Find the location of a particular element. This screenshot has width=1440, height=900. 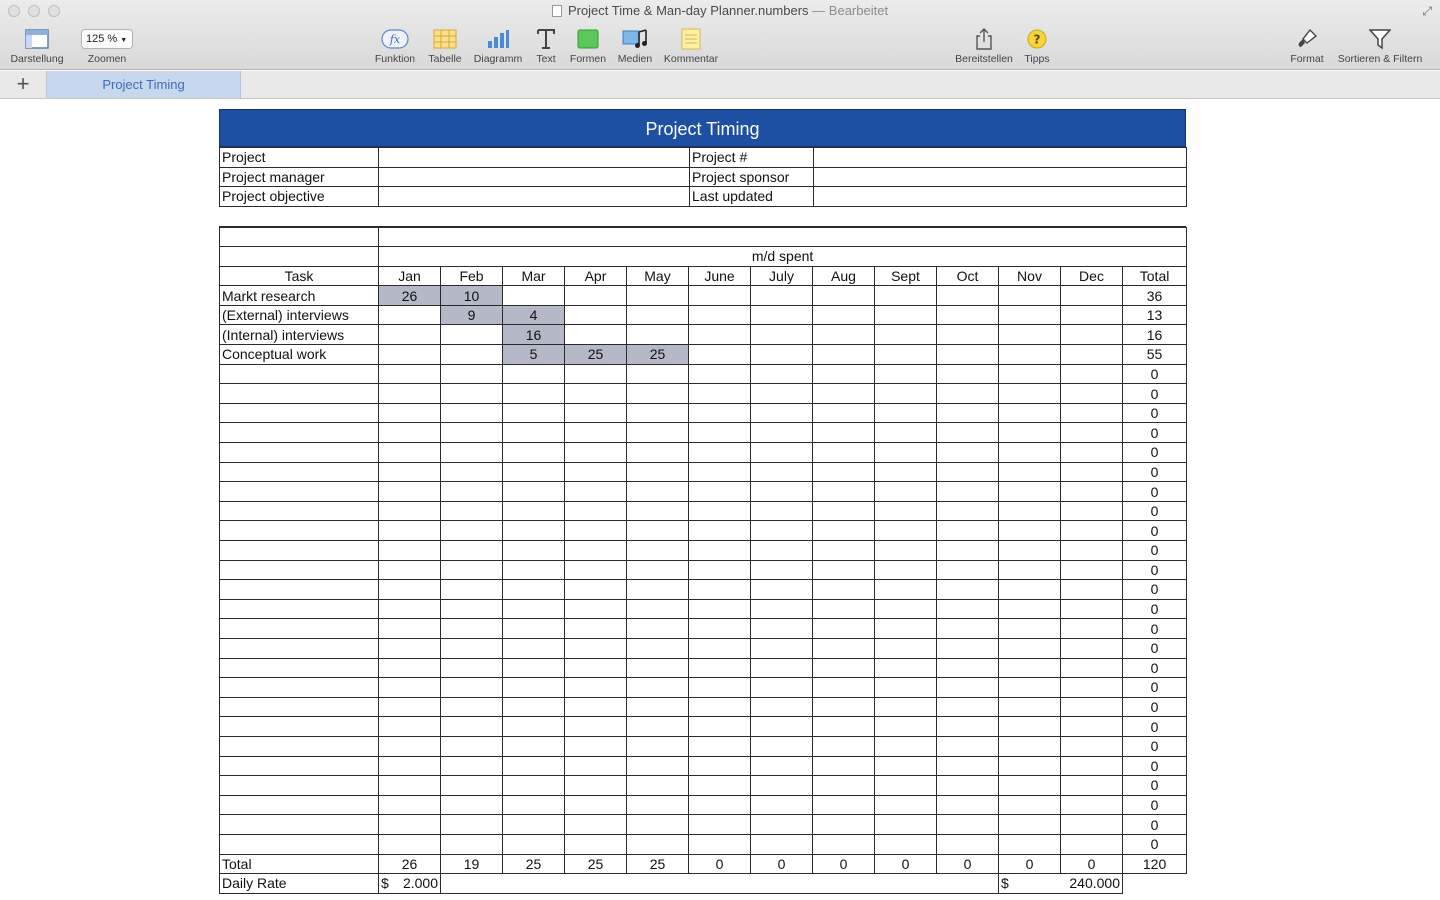

month-value-cell: 9 is located at coordinates (471, 315).